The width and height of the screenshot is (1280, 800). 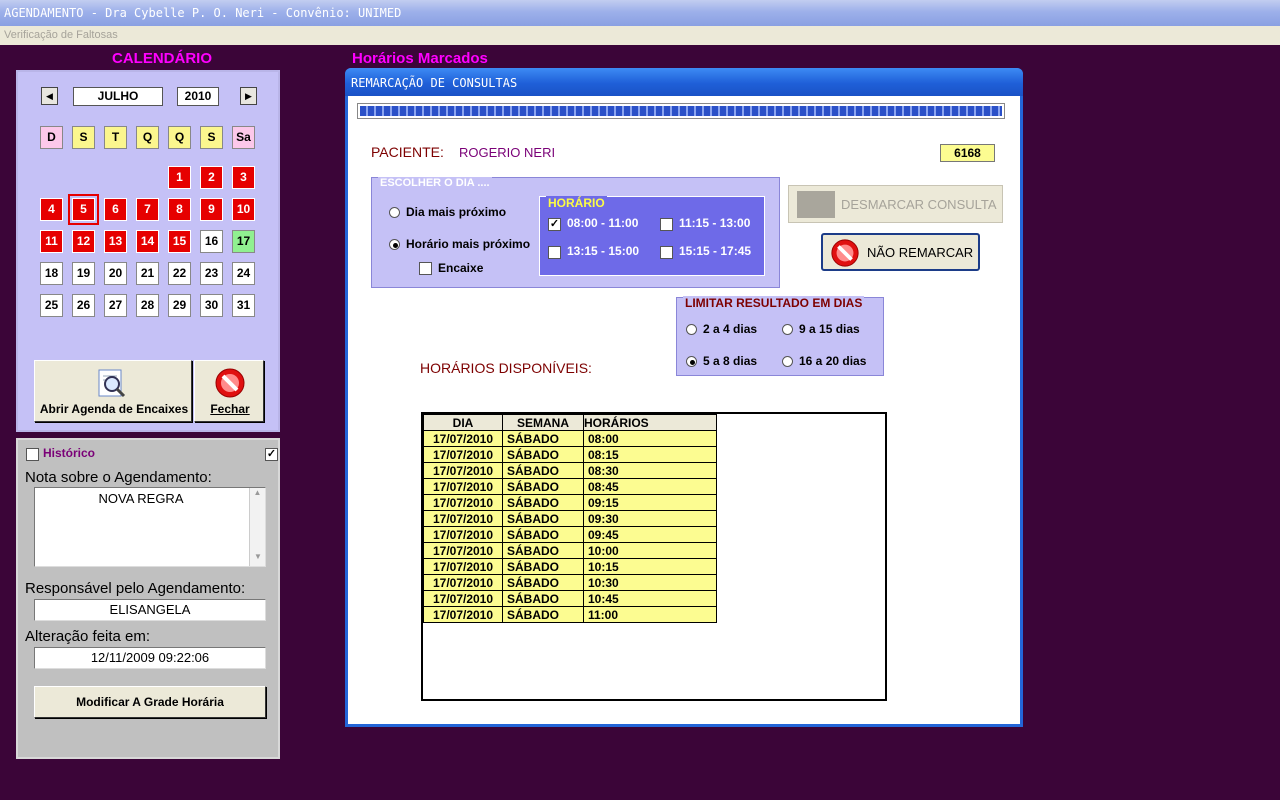 I want to click on nota-text: NOVA REGRA, so click(x=141, y=498).